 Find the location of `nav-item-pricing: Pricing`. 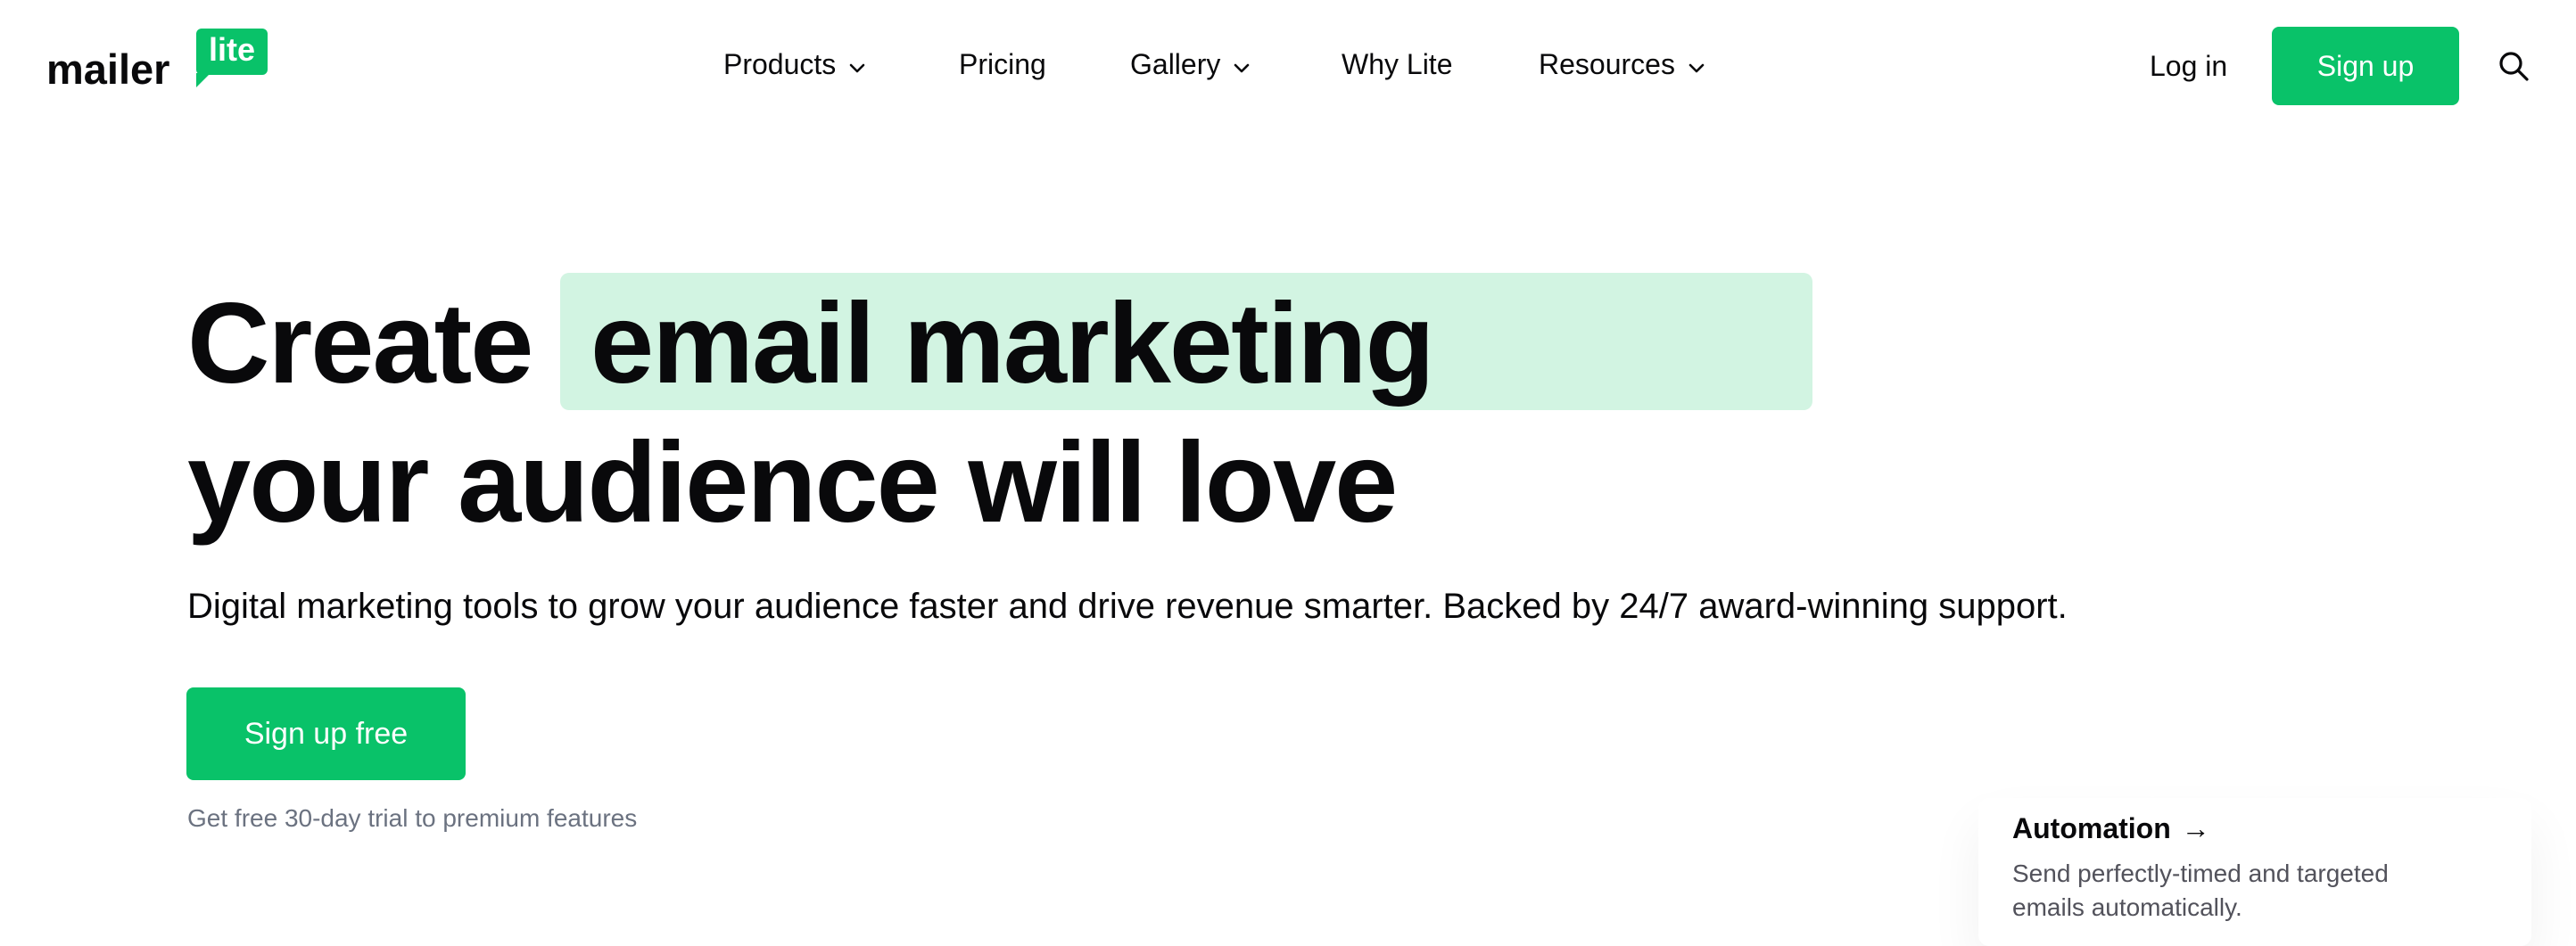

nav-item-pricing: Pricing is located at coordinates (1003, 64).